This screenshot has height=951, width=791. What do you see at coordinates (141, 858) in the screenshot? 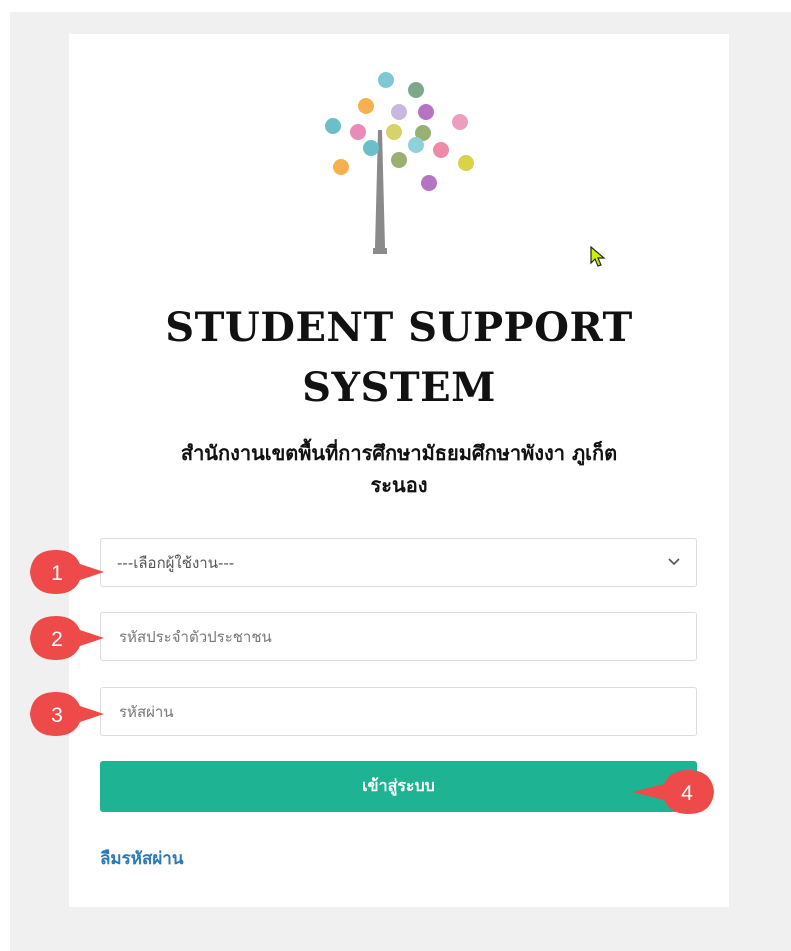
I see `forgot-password-link: ลืมรหัสผ่าน` at bounding box center [141, 858].